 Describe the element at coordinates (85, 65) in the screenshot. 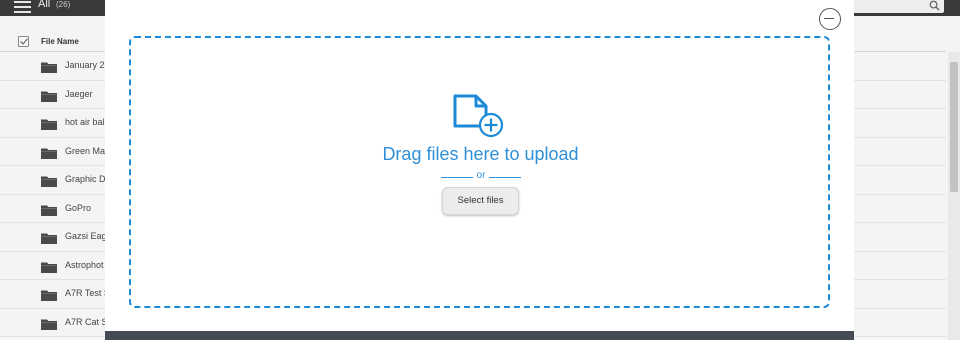

I see `file-name: January 2` at that location.